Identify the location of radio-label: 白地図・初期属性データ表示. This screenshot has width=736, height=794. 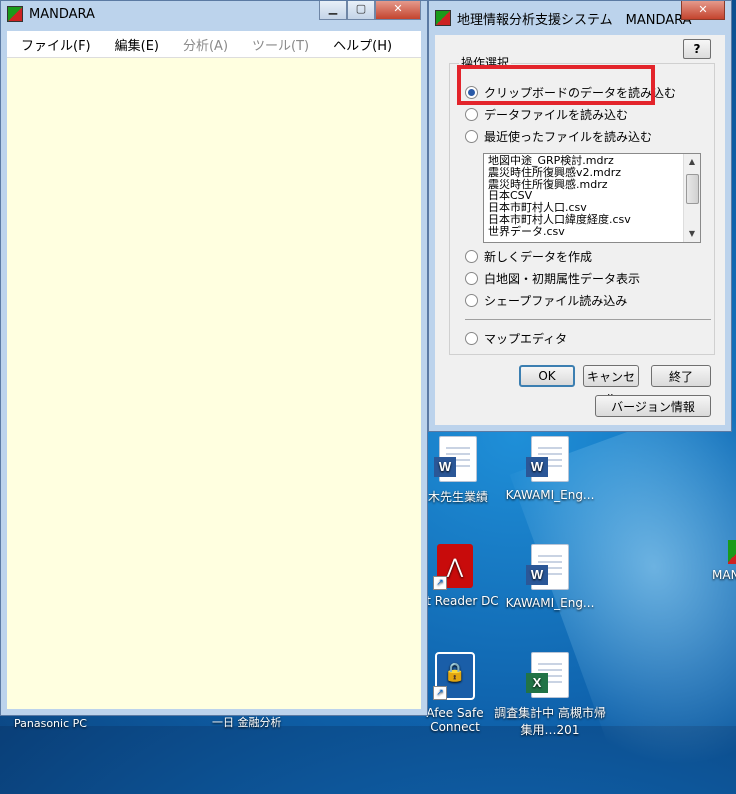
(562, 279).